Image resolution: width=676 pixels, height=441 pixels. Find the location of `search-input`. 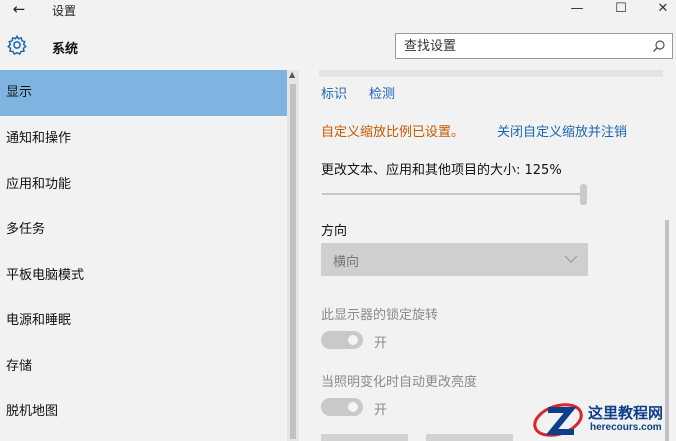

search-input is located at coordinates (524, 46).